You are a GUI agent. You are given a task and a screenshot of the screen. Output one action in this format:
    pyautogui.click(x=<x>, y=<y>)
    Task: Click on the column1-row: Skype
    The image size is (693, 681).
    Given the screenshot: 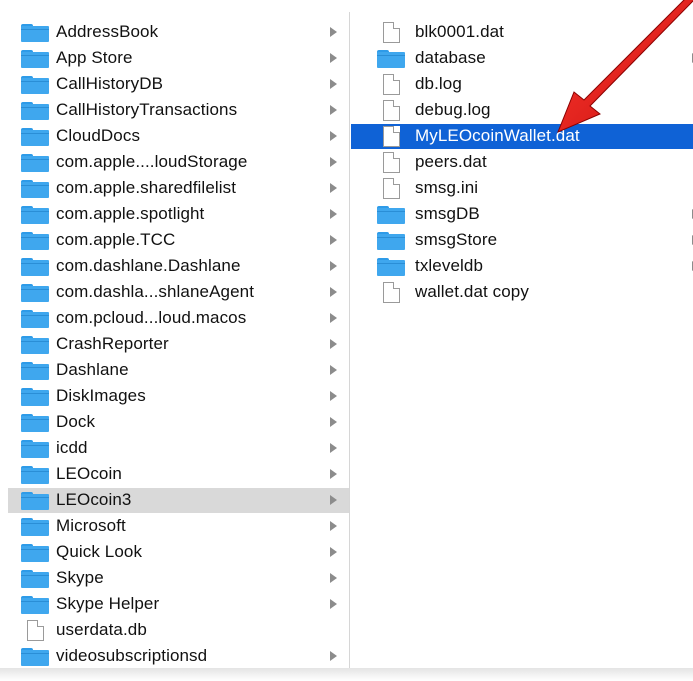 What is the action you would take?
    pyautogui.click(x=178, y=578)
    